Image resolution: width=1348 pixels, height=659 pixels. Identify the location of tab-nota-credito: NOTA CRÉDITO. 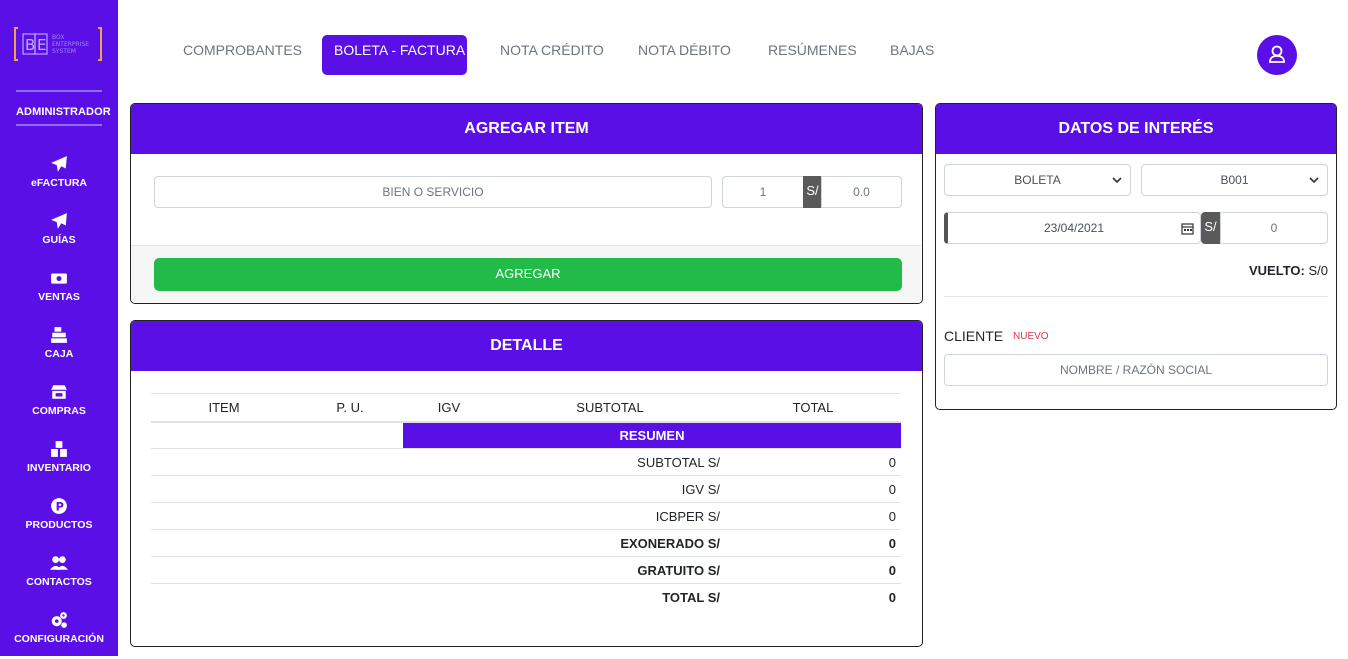
(552, 55).